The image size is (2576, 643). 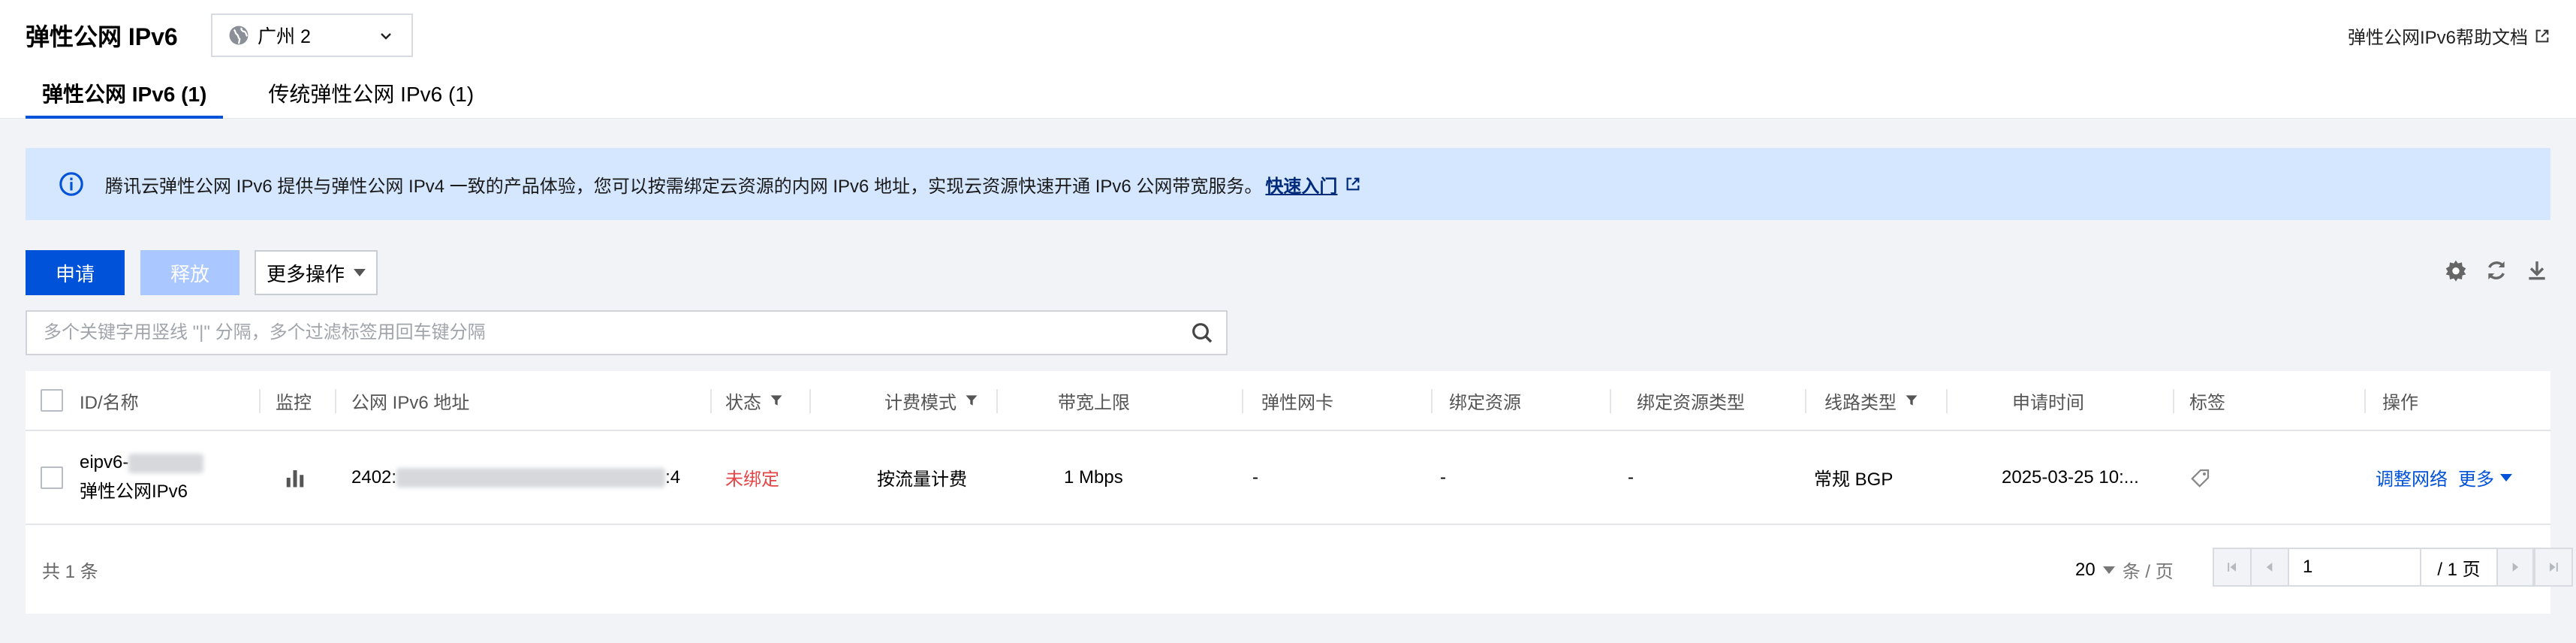 What do you see at coordinates (109, 402) in the screenshot?
I see `col-id-name: ID/名称` at bounding box center [109, 402].